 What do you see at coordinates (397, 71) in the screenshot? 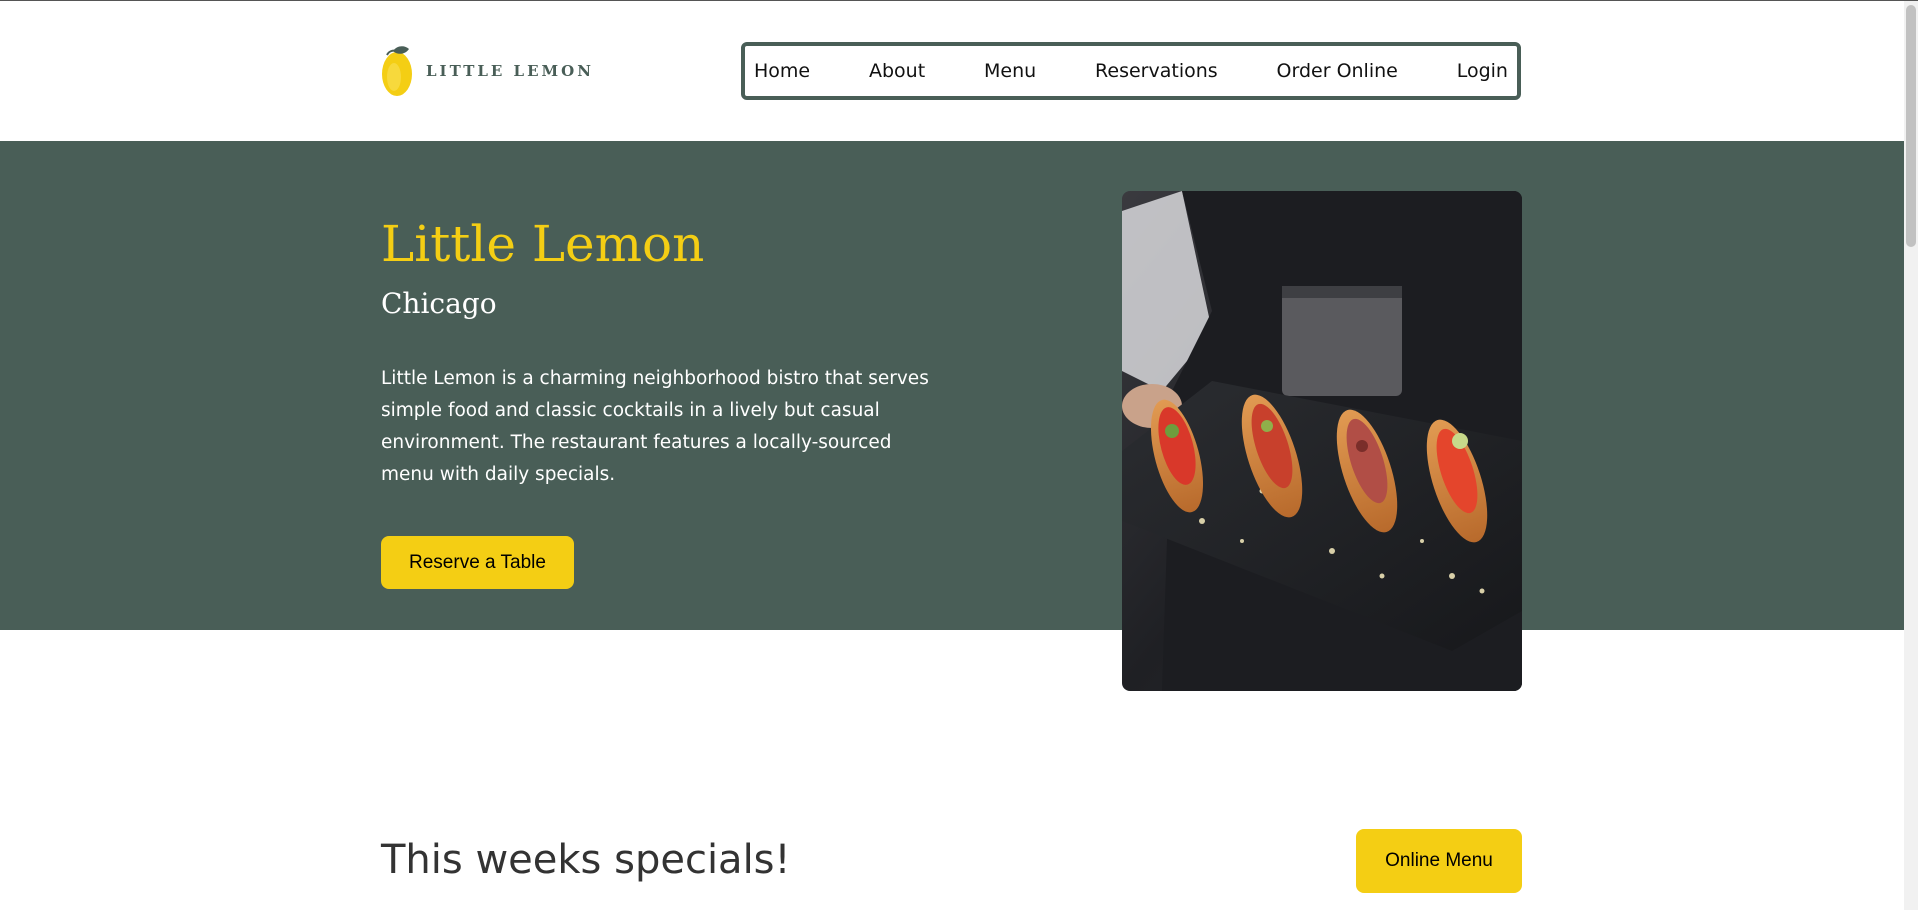
I see `lemon-logo-icon` at bounding box center [397, 71].